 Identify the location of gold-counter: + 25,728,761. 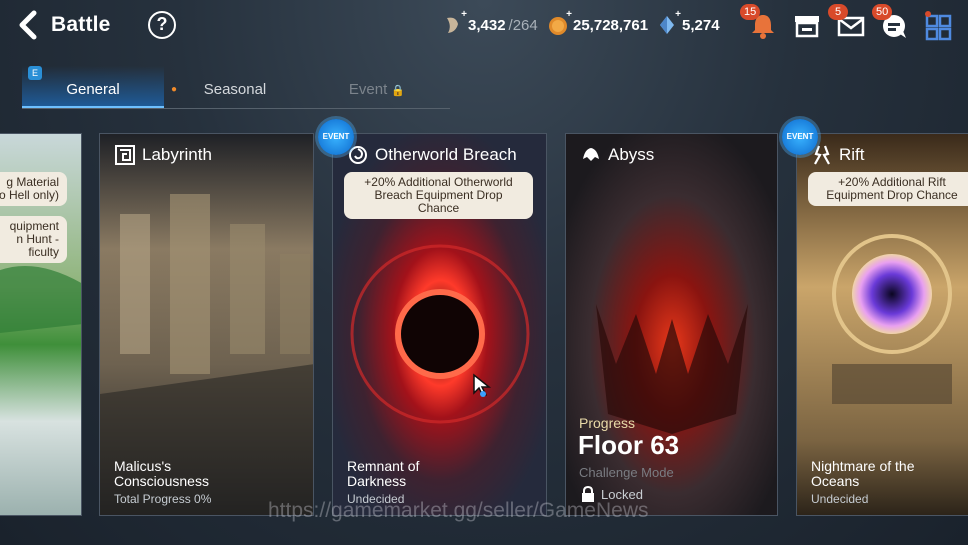
(598, 22).